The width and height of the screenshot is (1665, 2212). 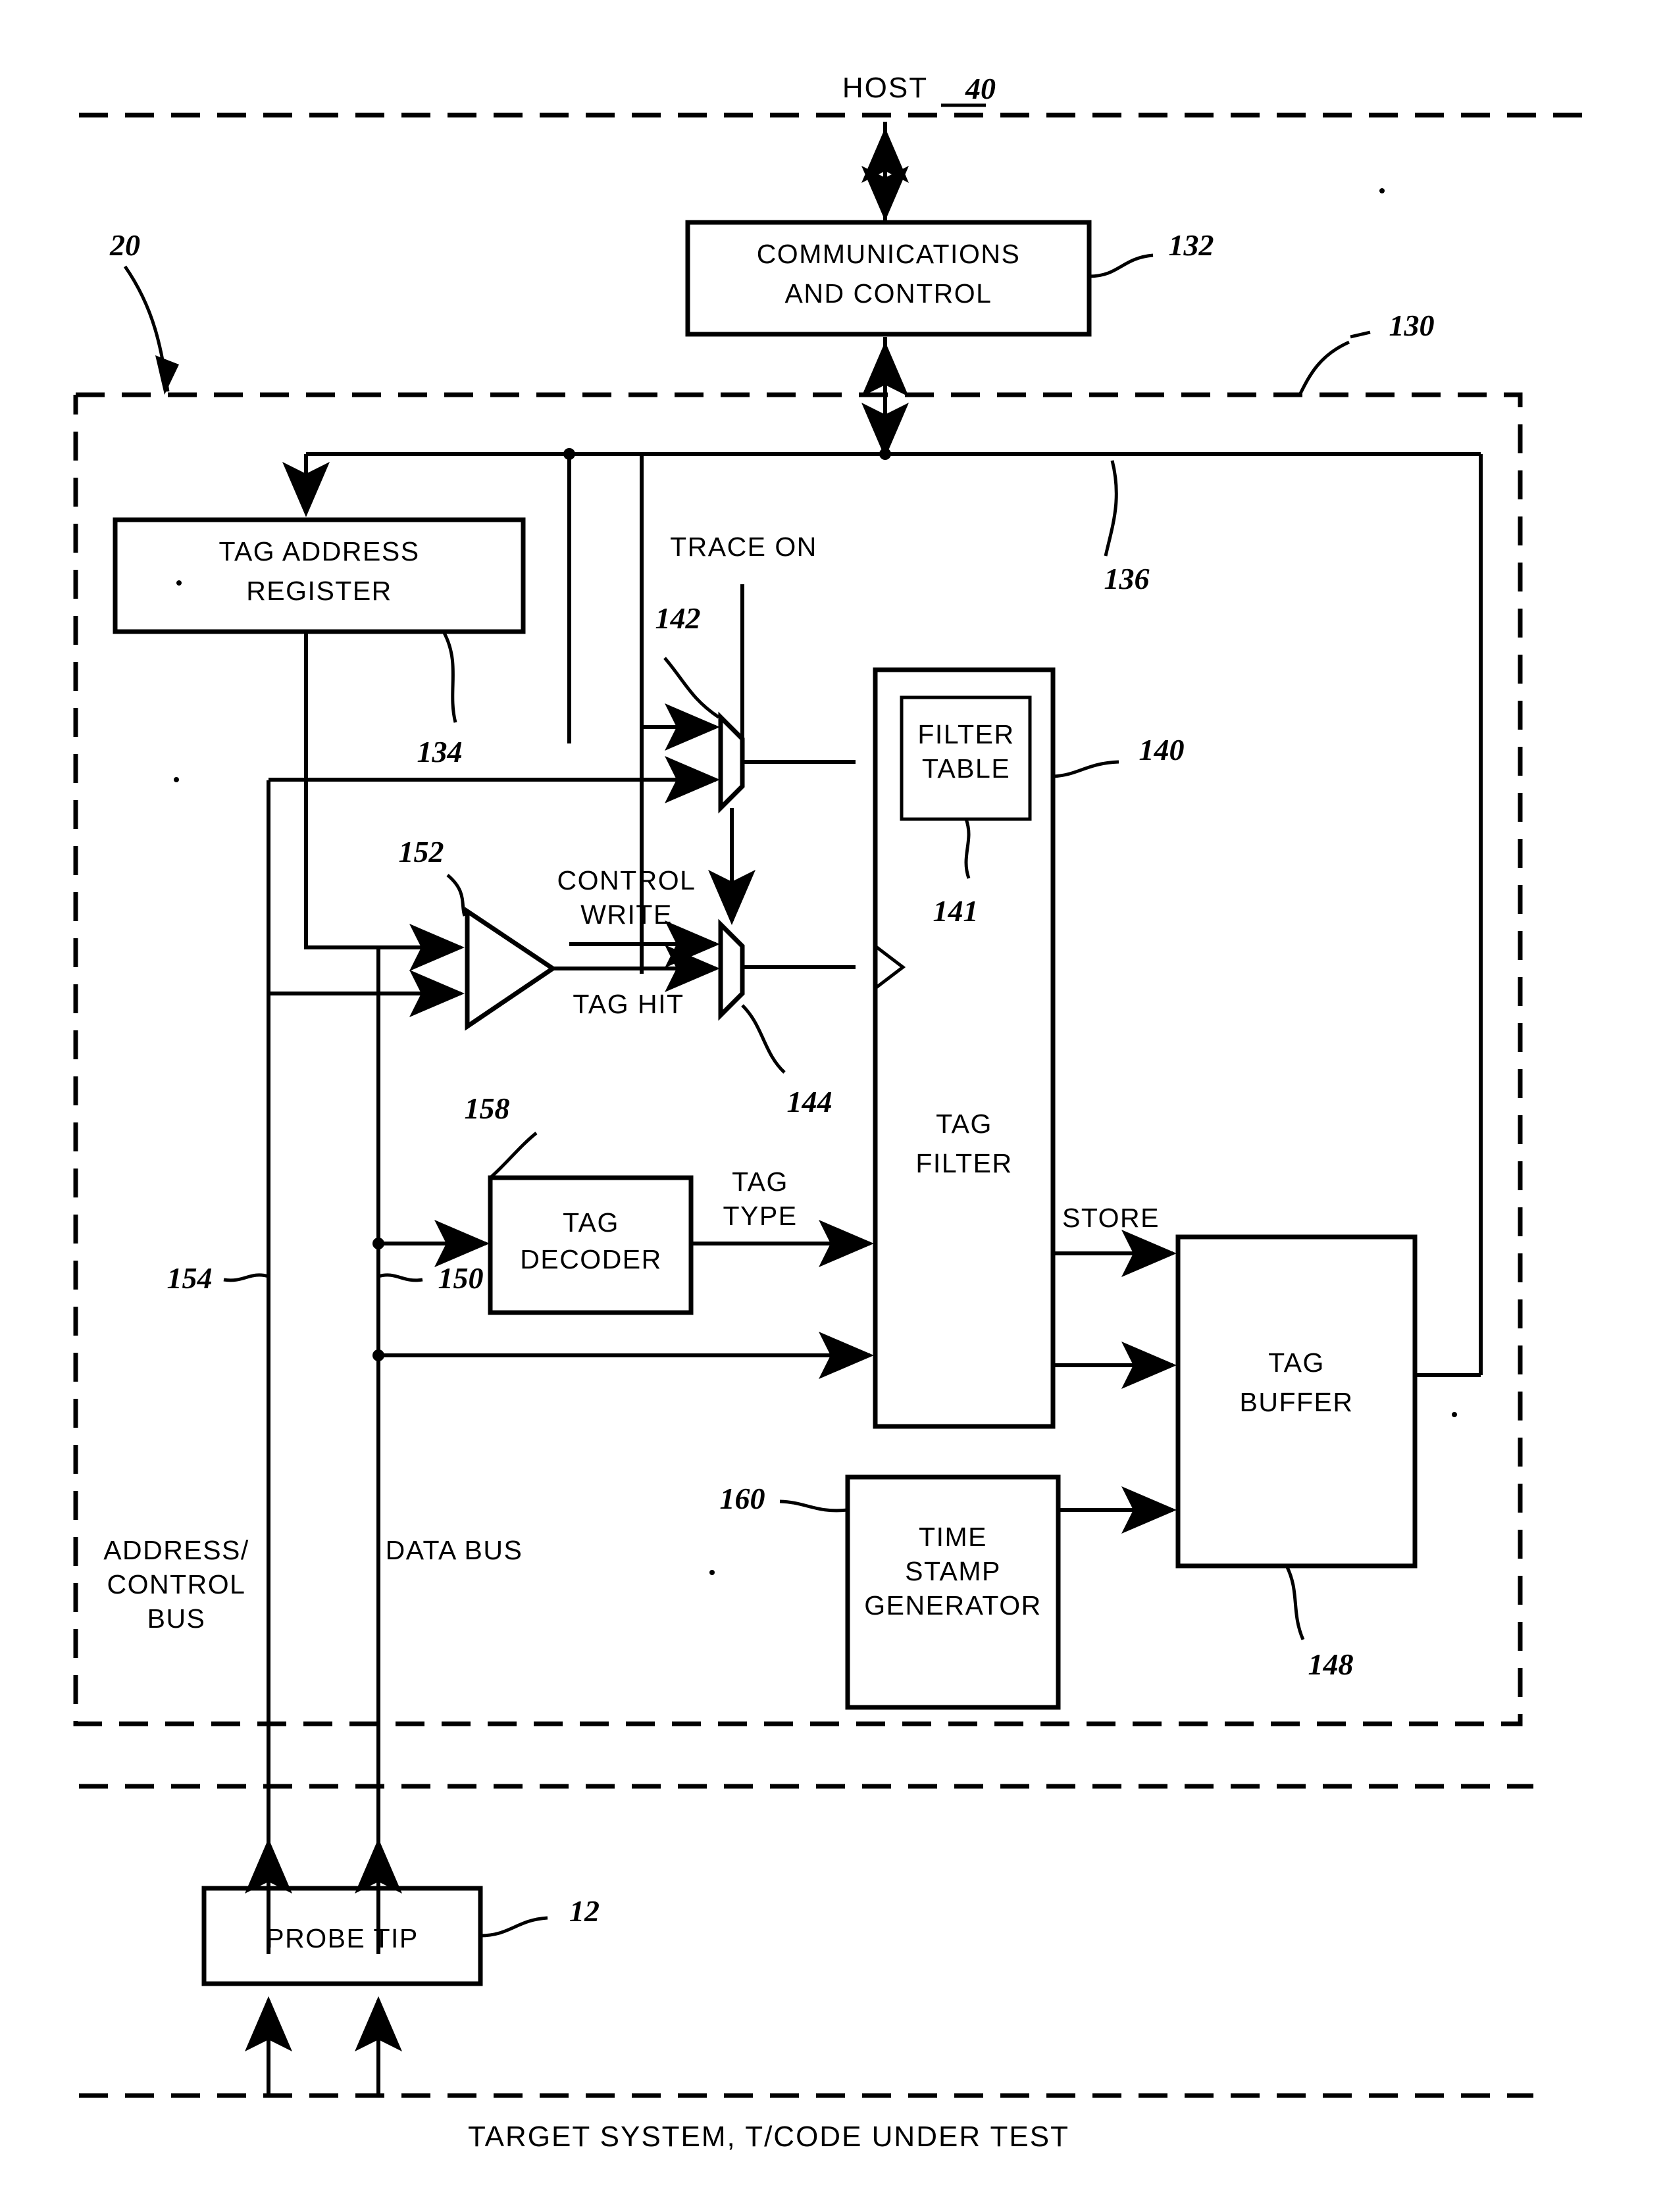 I want to click on ref-160-leader, so click(x=813, y=1506).